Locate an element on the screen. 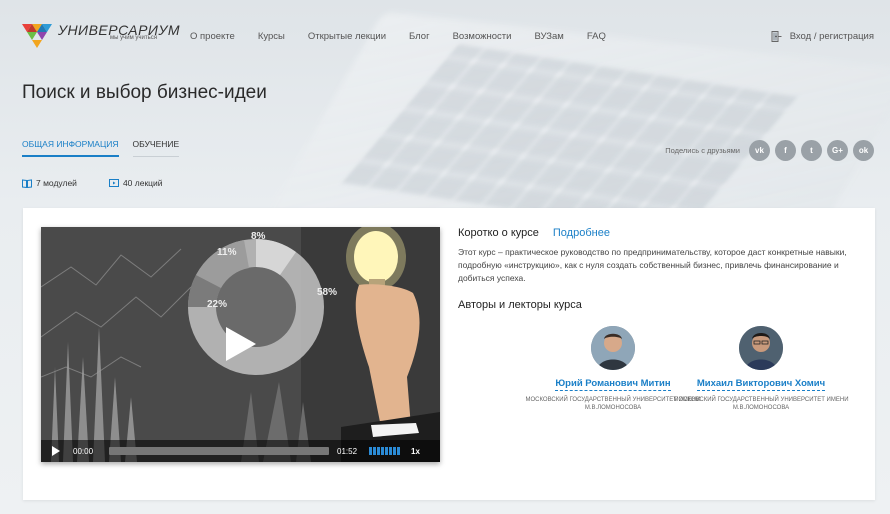 The width and height of the screenshot is (890, 514). video-progress-bar is located at coordinates (219, 451).